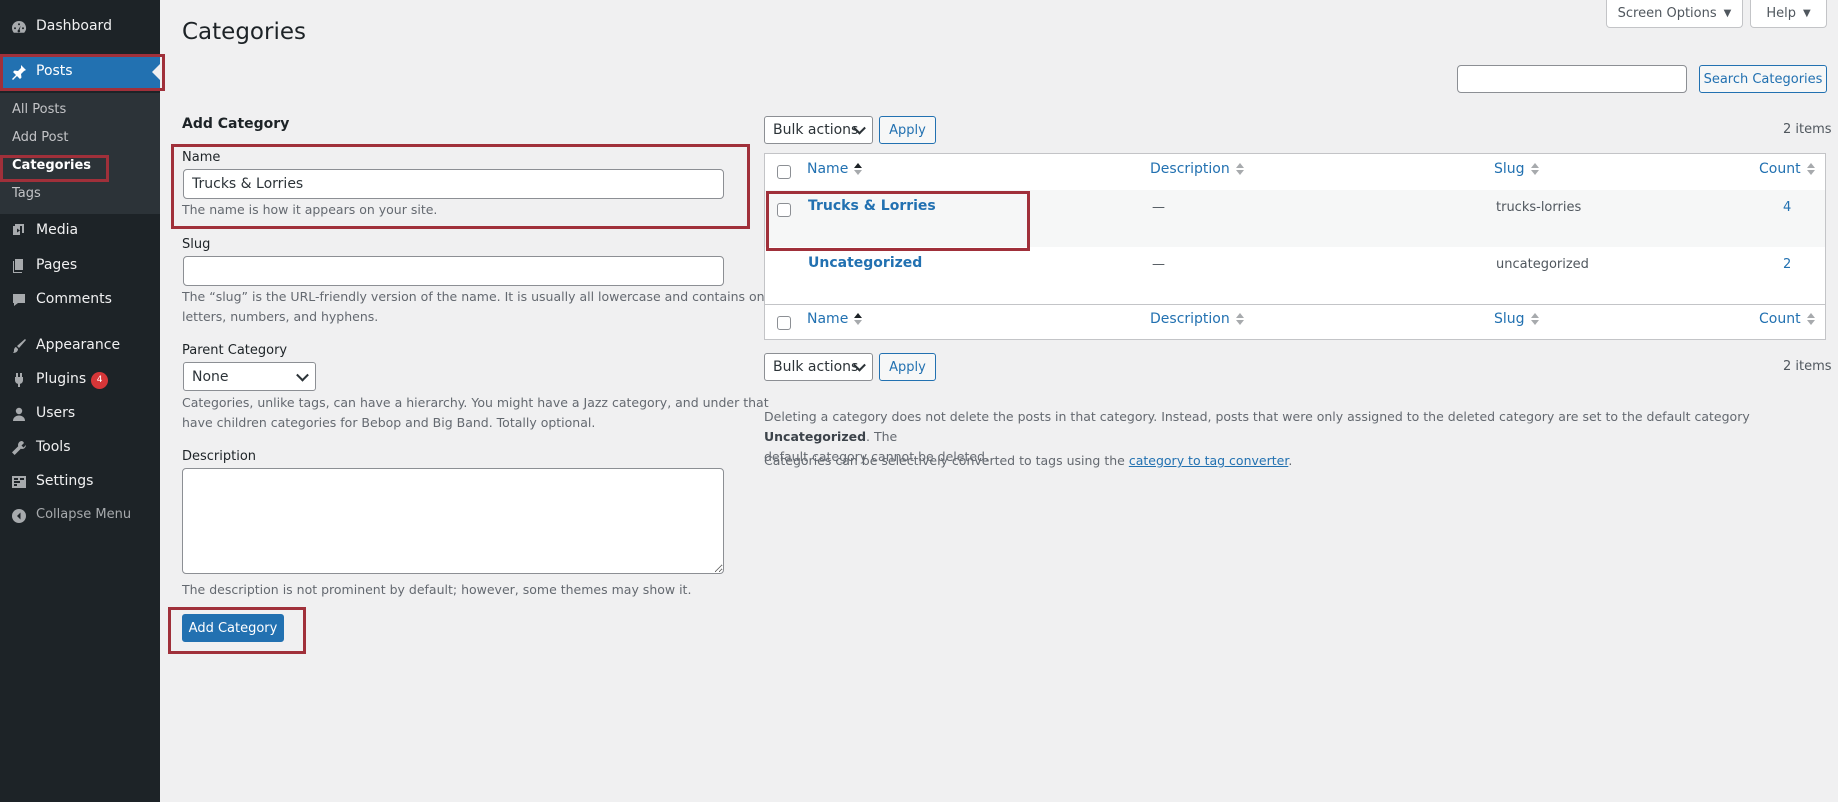  What do you see at coordinates (1290, 460) in the screenshot?
I see `note-text: .` at bounding box center [1290, 460].